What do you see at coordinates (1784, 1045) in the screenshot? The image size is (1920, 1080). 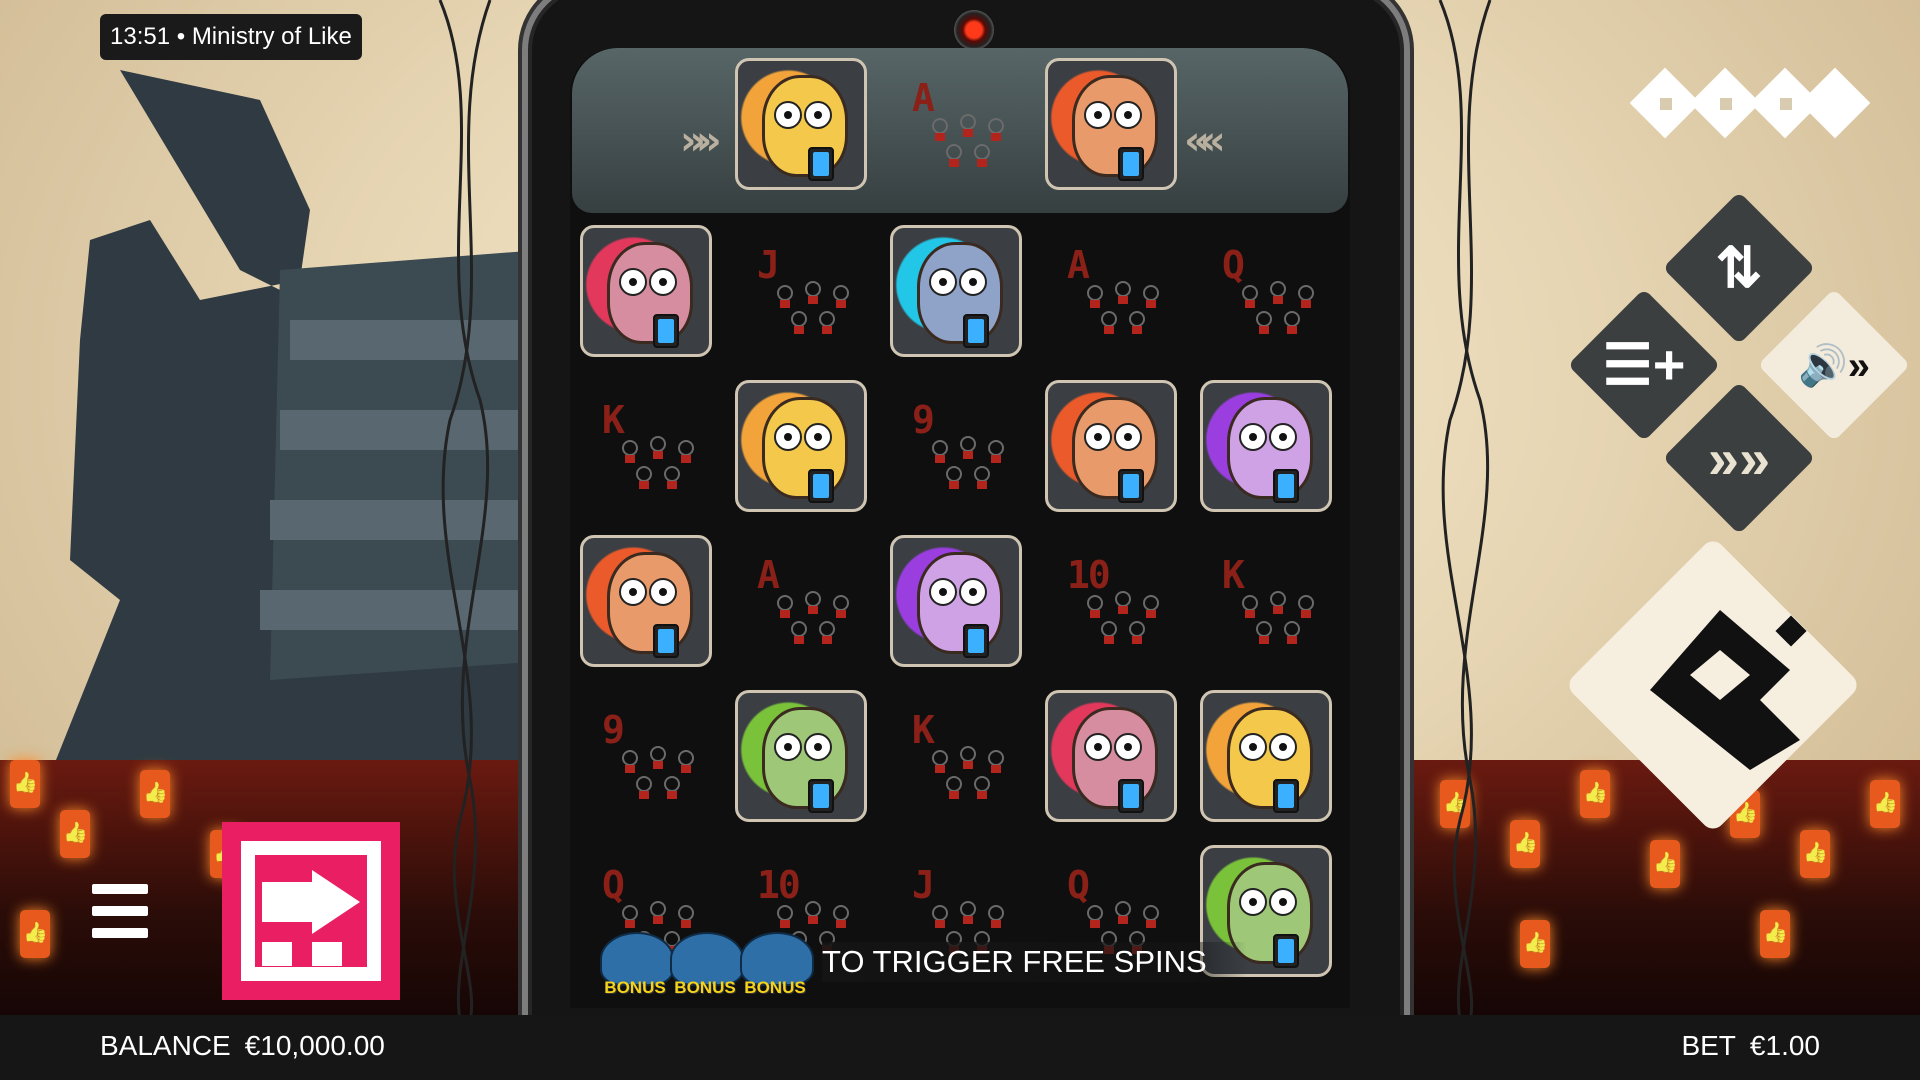 I see `bet-value: €1.00` at bounding box center [1784, 1045].